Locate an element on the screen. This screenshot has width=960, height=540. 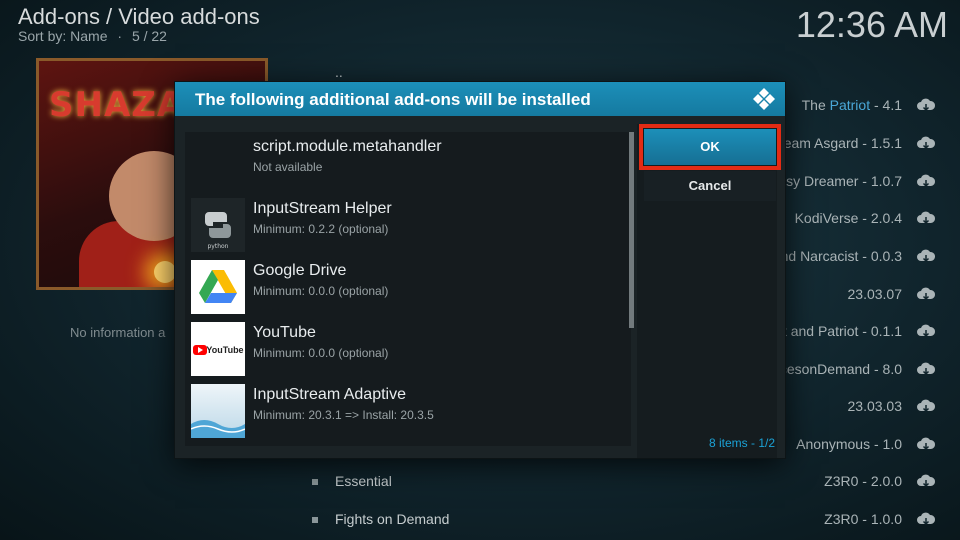
python-icon: python is located at coordinates (218, 225).